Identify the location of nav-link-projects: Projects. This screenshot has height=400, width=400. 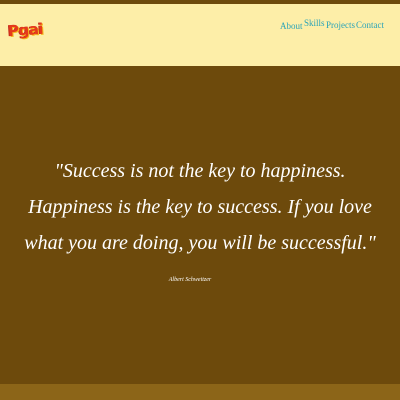
(340, 30).